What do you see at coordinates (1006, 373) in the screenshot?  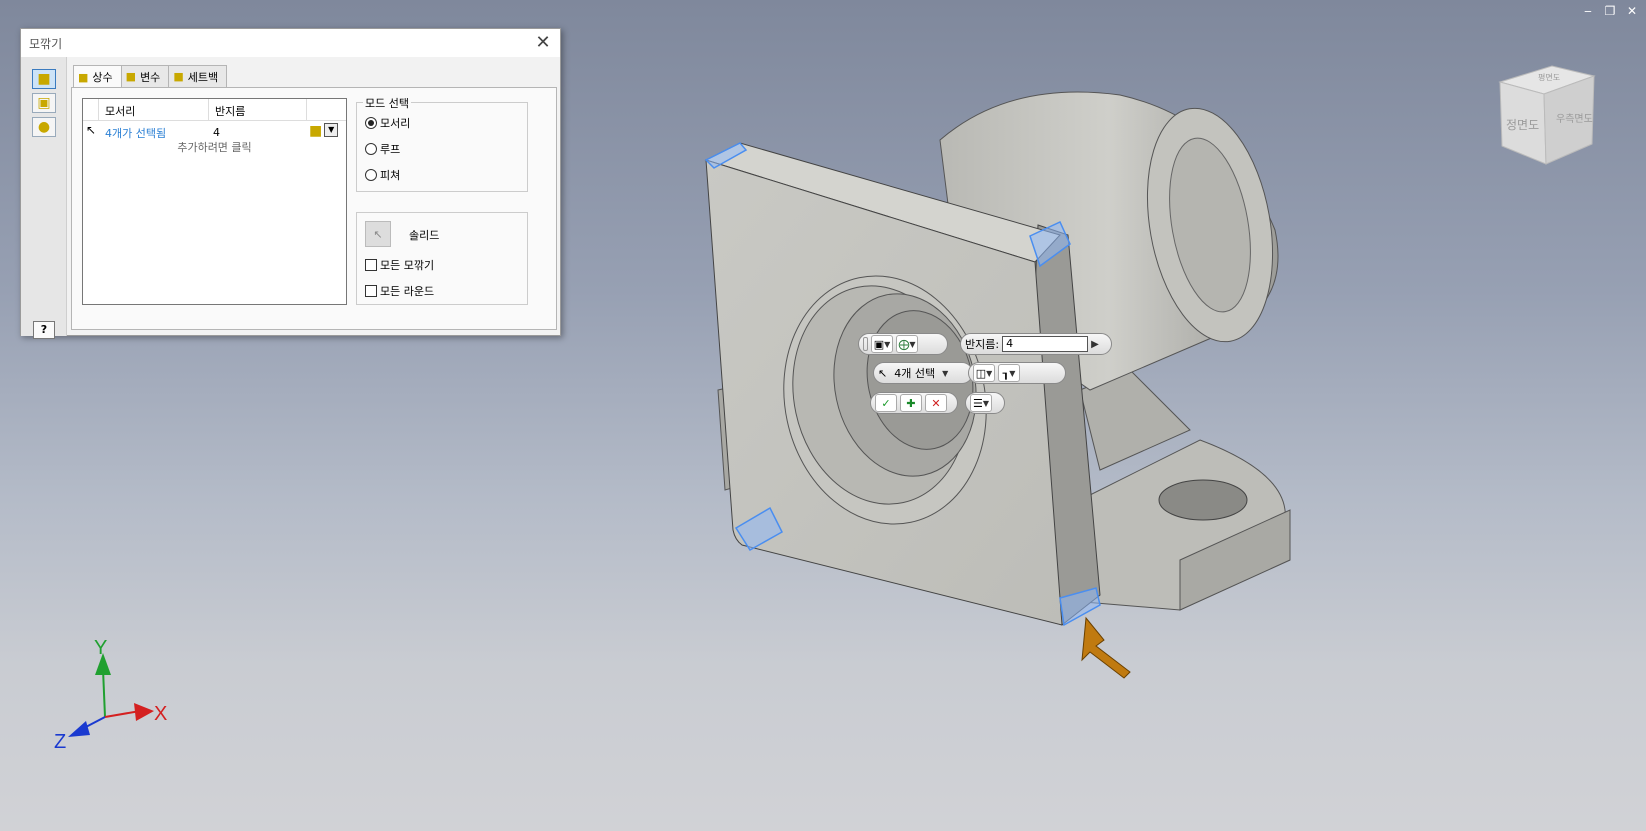 I see `edge-filter-icon: ┒` at bounding box center [1006, 373].